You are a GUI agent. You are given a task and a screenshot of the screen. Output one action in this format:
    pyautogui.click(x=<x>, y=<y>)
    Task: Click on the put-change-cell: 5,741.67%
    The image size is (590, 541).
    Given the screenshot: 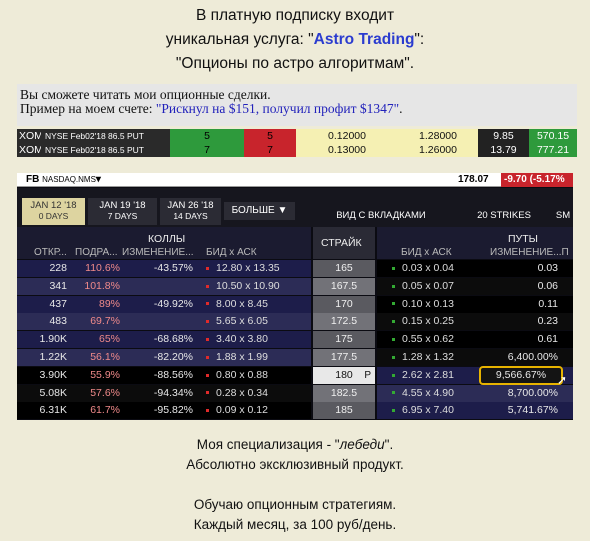 What is the action you would take?
    pyautogui.click(x=532, y=410)
    